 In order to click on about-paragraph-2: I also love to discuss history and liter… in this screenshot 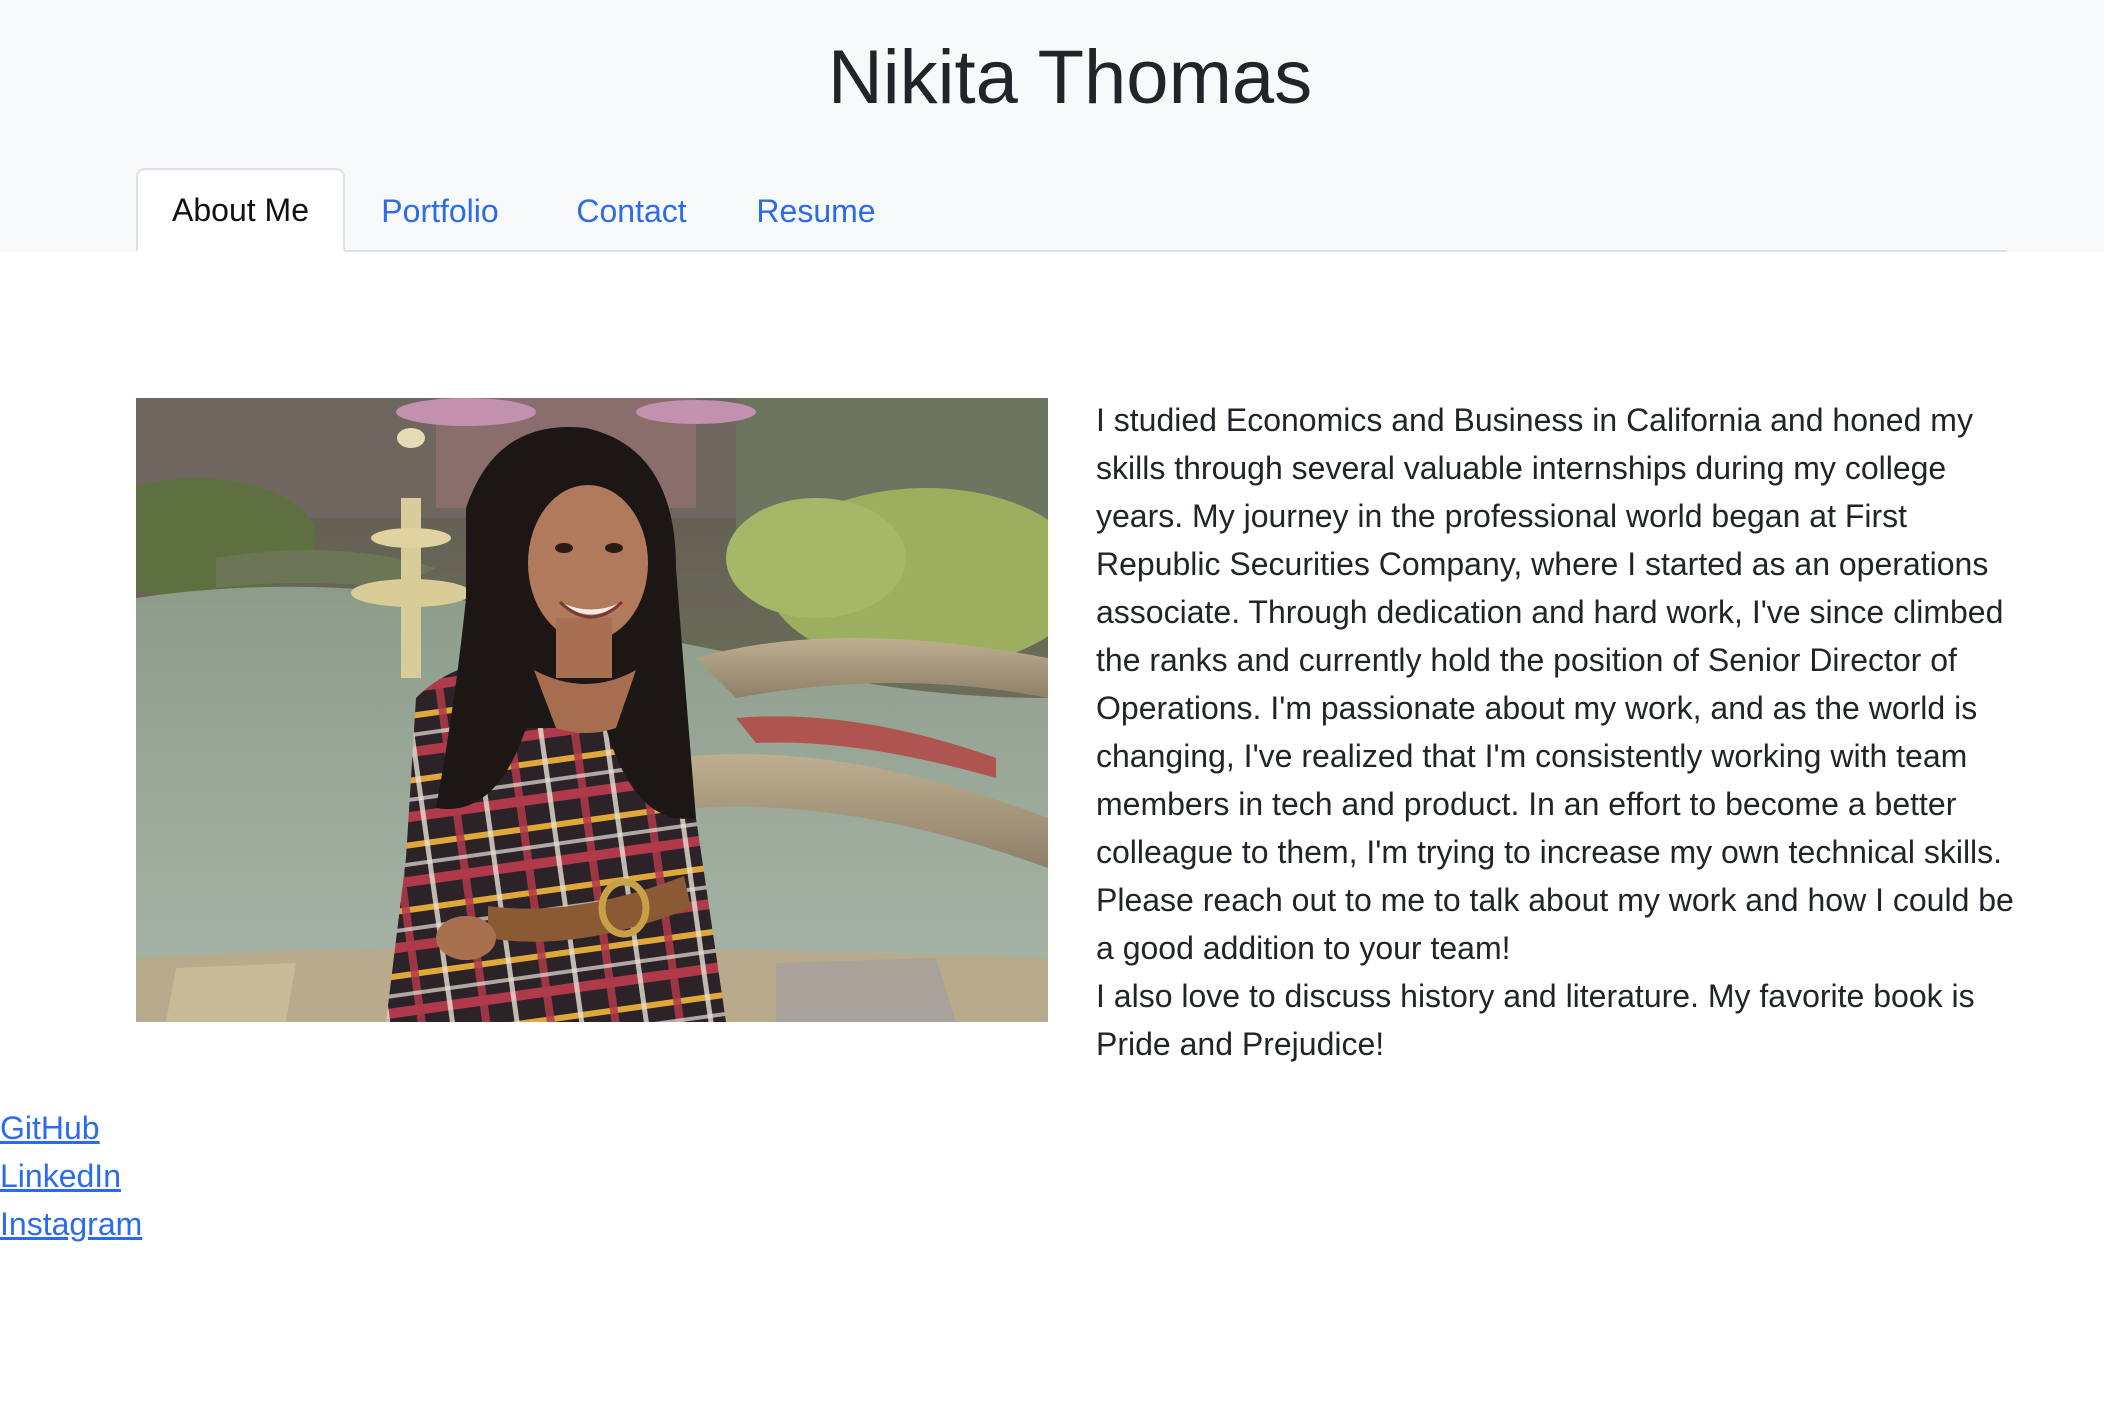, I will do `click(1535, 1020)`.